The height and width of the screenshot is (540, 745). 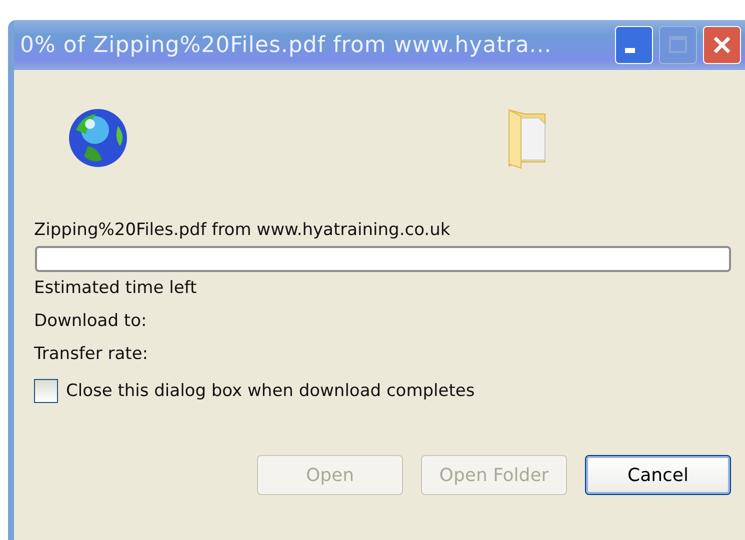 What do you see at coordinates (630, 50) in the screenshot?
I see `minimize-icon` at bounding box center [630, 50].